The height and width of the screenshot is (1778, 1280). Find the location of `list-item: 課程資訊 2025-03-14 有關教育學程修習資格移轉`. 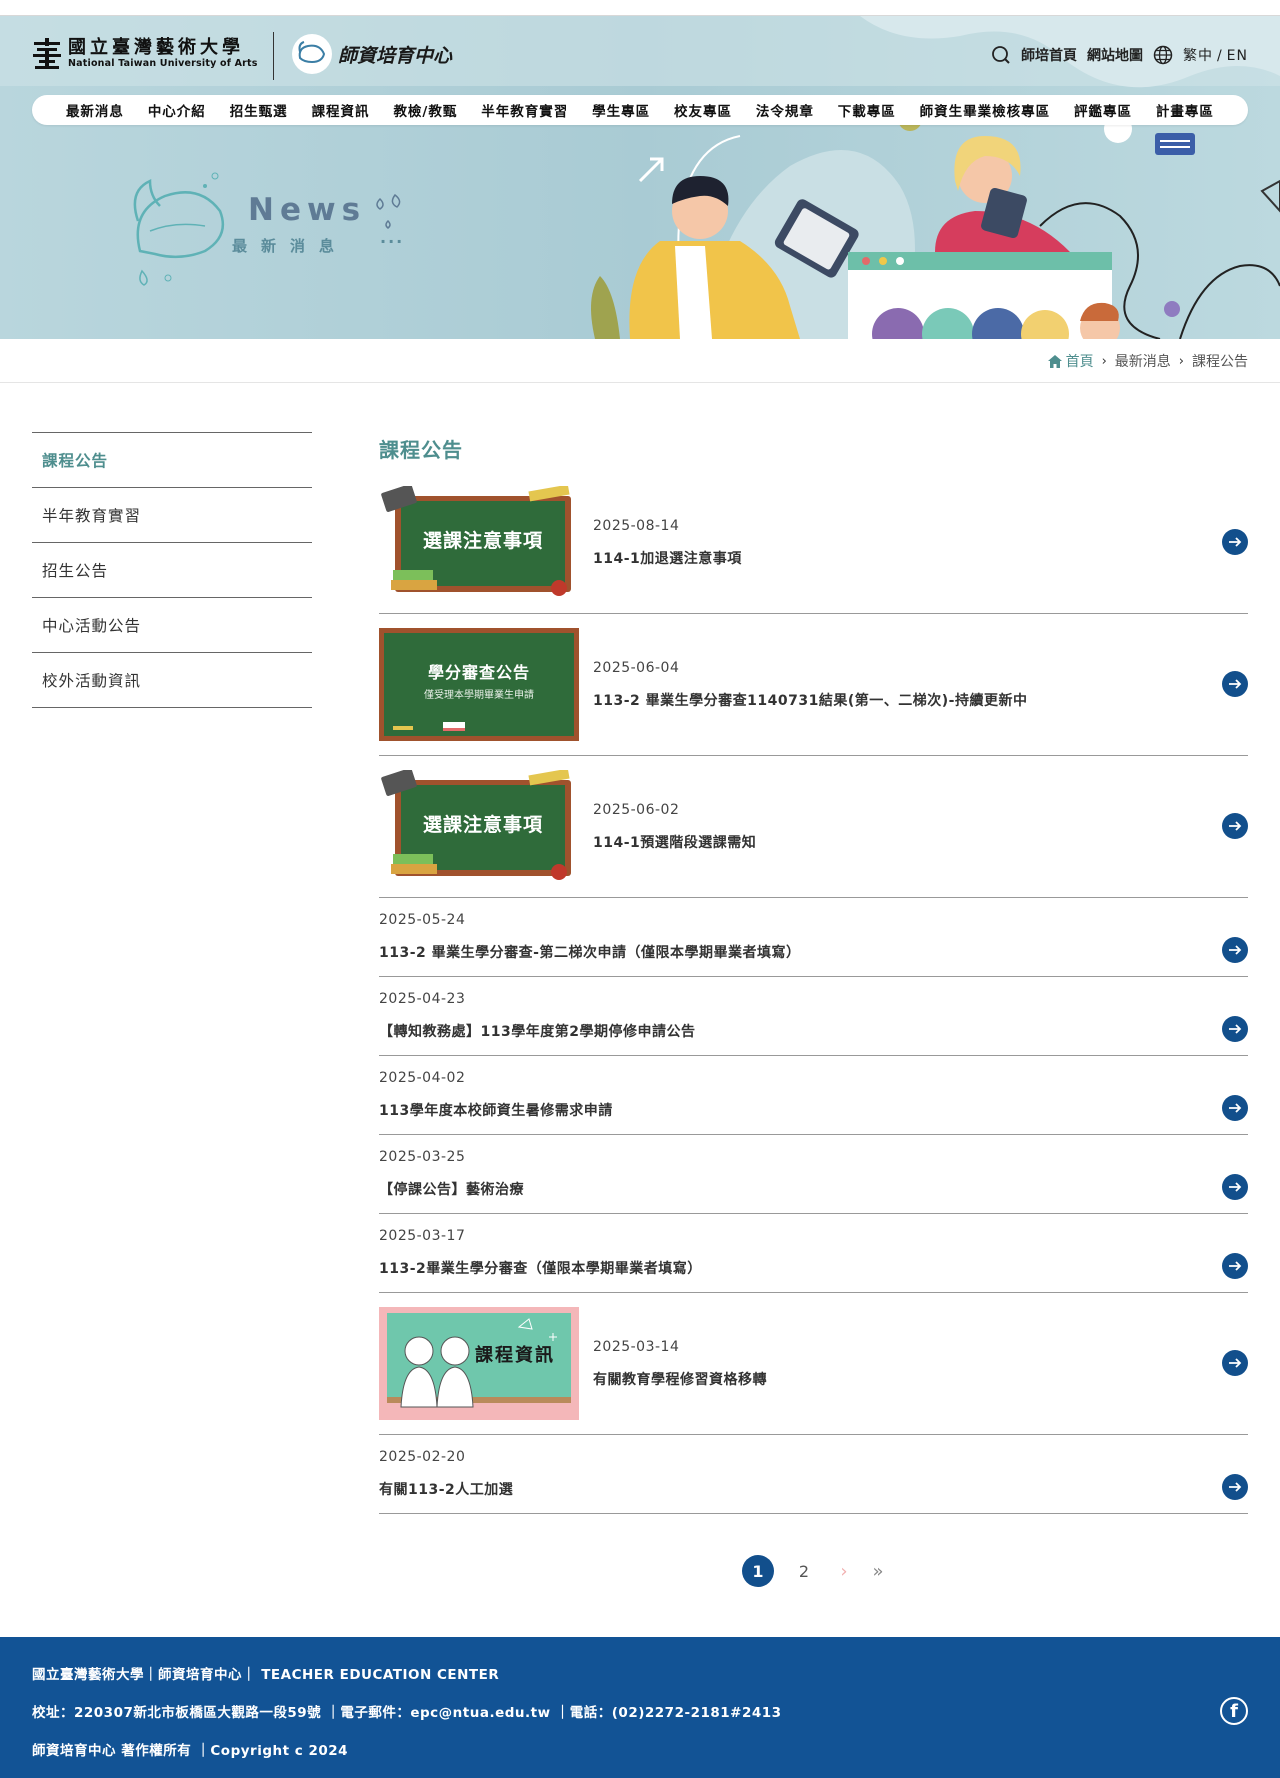

list-item: 課程資訊 2025-03-14 有關教育學程修習資格移轉 is located at coordinates (813, 1364).